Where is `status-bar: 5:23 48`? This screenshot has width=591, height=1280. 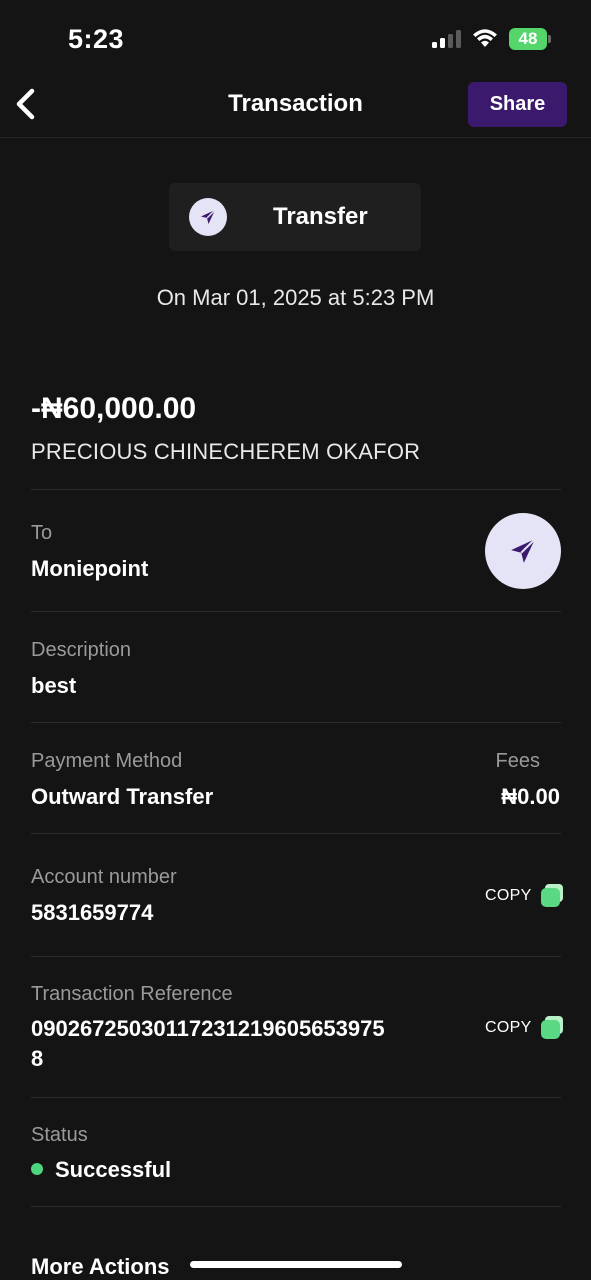 status-bar: 5:23 48 is located at coordinates (295, 39).